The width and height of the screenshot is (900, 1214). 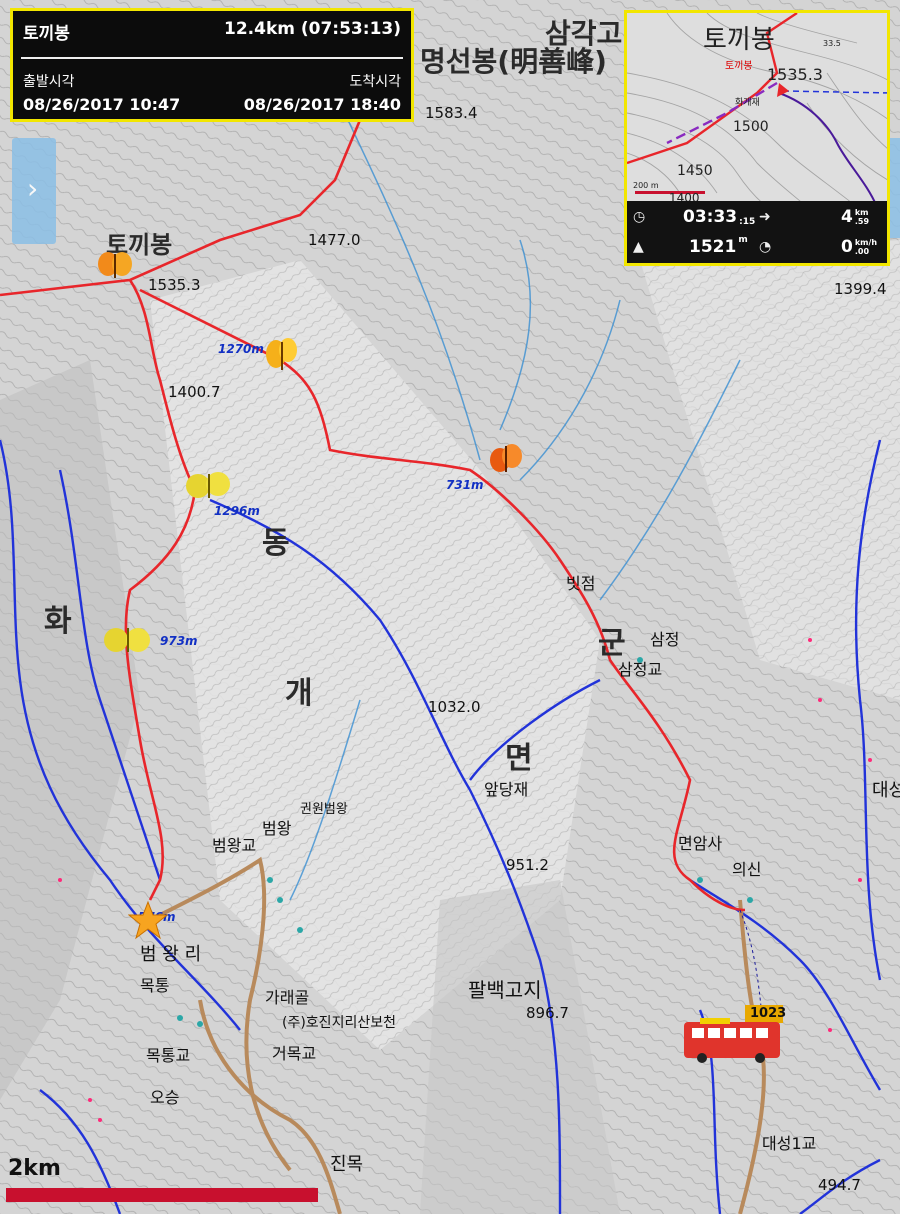 What do you see at coordinates (860, 289) in the screenshot?
I see `peak-1399: 1399.4` at bounding box center [860, 289].